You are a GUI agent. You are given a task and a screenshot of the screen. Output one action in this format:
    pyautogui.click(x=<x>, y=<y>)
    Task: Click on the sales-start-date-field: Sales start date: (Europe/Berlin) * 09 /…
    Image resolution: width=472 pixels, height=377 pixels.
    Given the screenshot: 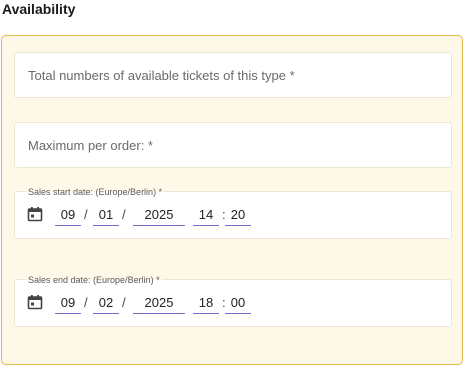 What is the action you would take?
    pyautogui.click(x=233, y=213)
    